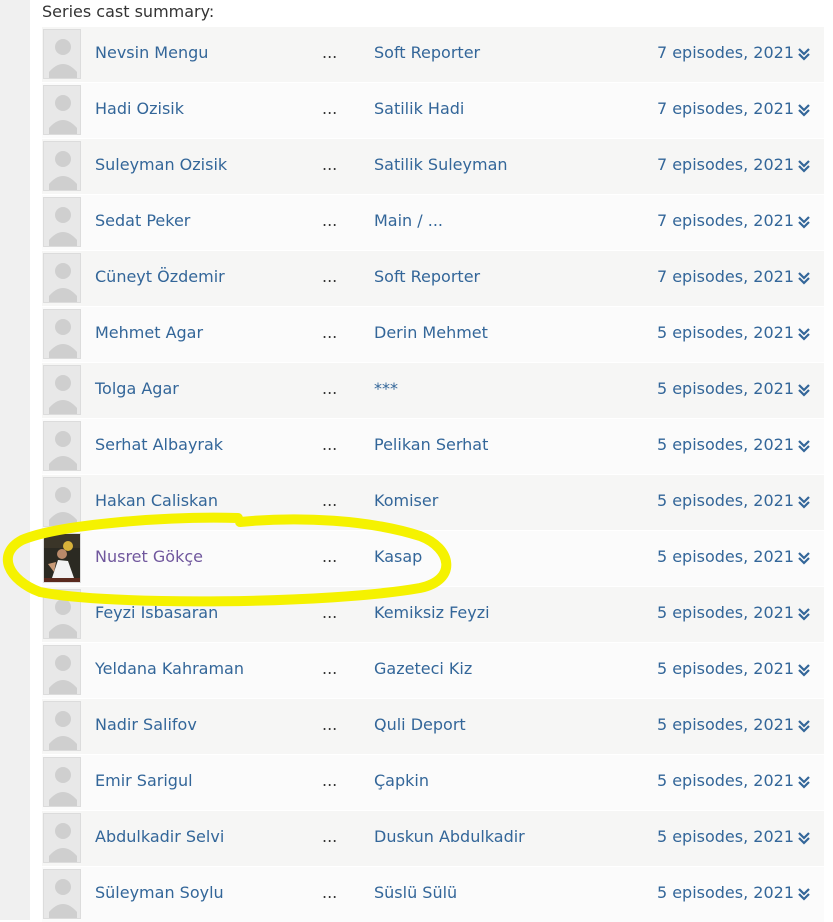  I want to click on character-name-link: Gazeteci Kiz, so click(423, 668).